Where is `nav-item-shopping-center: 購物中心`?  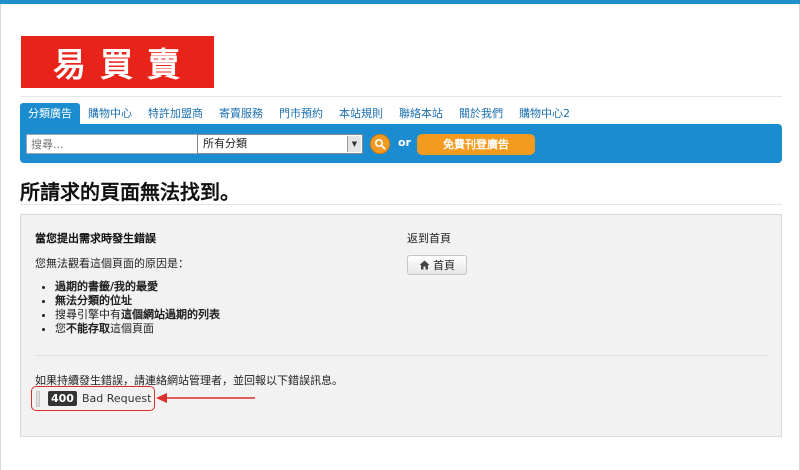 nav-item-shopping-center: 購物中心 is located at coordinates (110, 113).